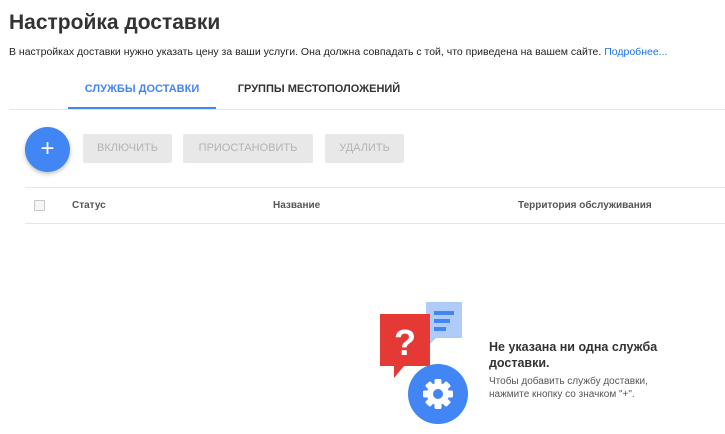  Describe the element at coordinates (39, 205) in the screenshot. I see `select-all-checkbox` at that location.